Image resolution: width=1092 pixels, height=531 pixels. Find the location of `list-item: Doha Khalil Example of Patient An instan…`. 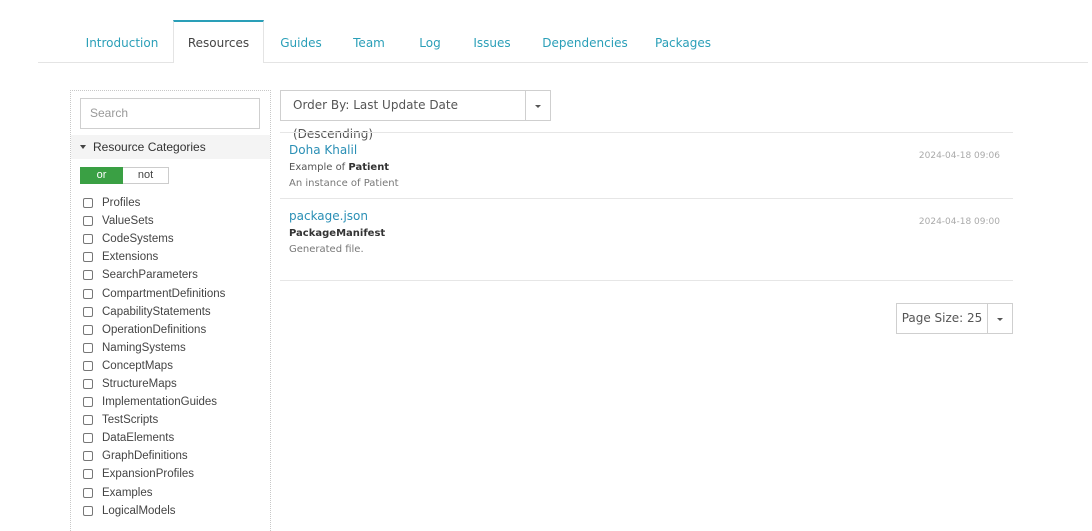

list-item: Doha Khalil Example of Patient An instan… is located at coordinates (646, 165).